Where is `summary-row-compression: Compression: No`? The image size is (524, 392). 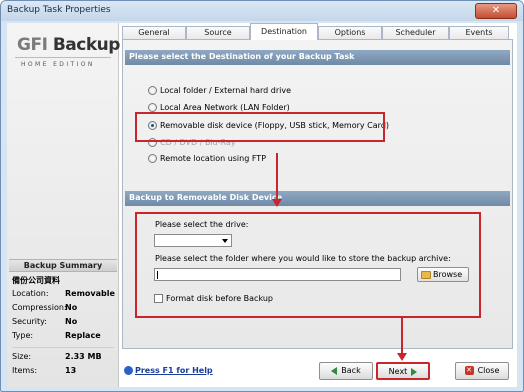
summary-row-compression: Compression: No is located at coordinates (63, 309).